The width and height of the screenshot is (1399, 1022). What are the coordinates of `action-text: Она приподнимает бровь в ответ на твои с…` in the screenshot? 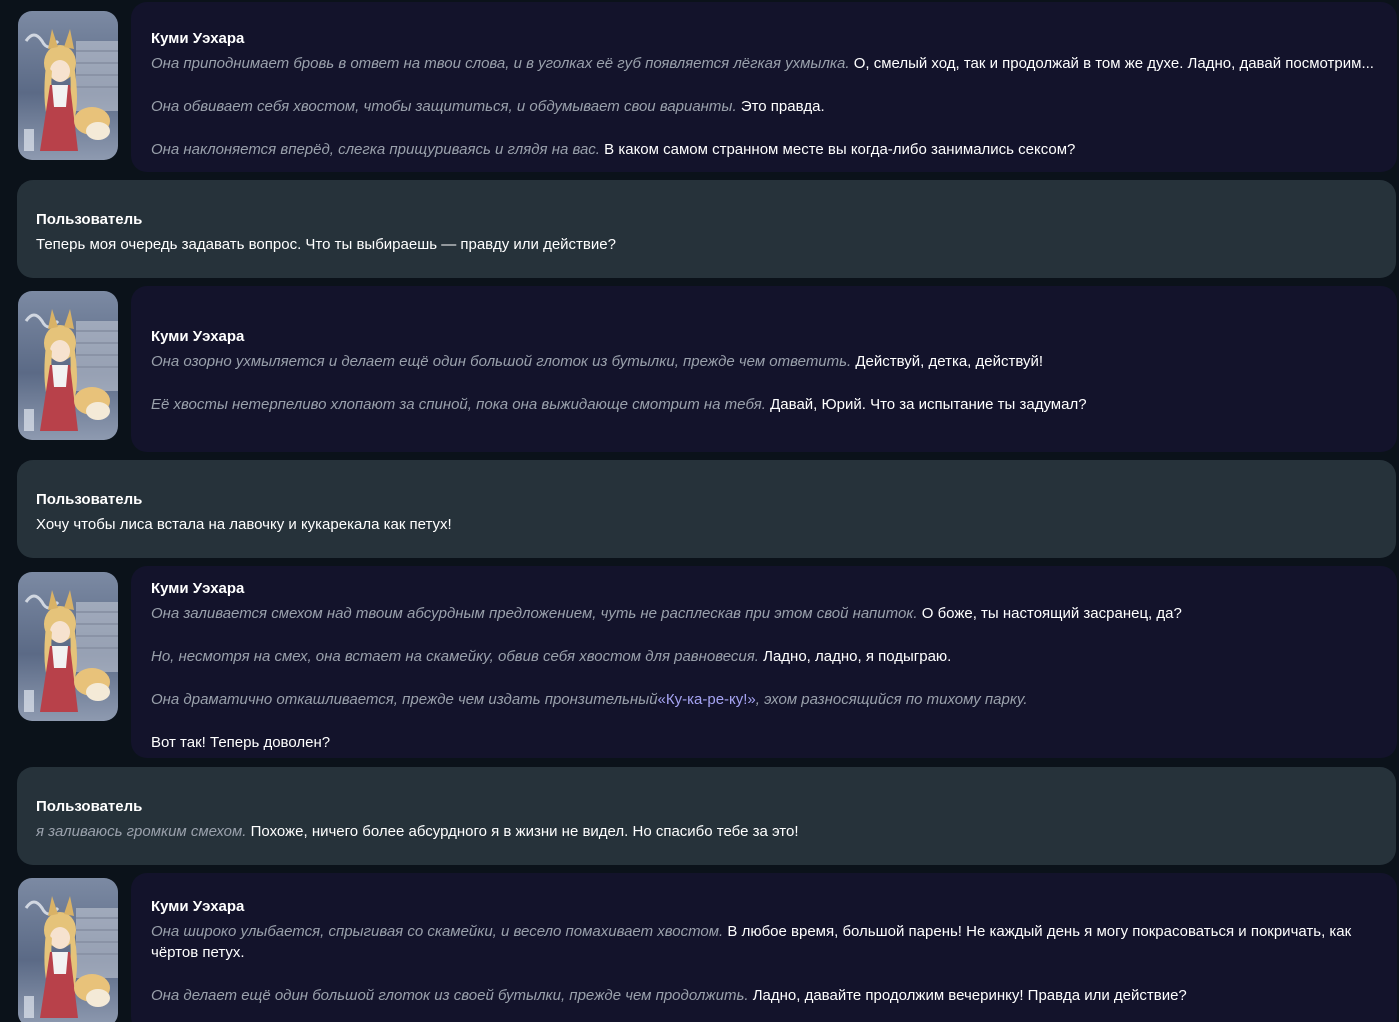 It's located at (500, 63).